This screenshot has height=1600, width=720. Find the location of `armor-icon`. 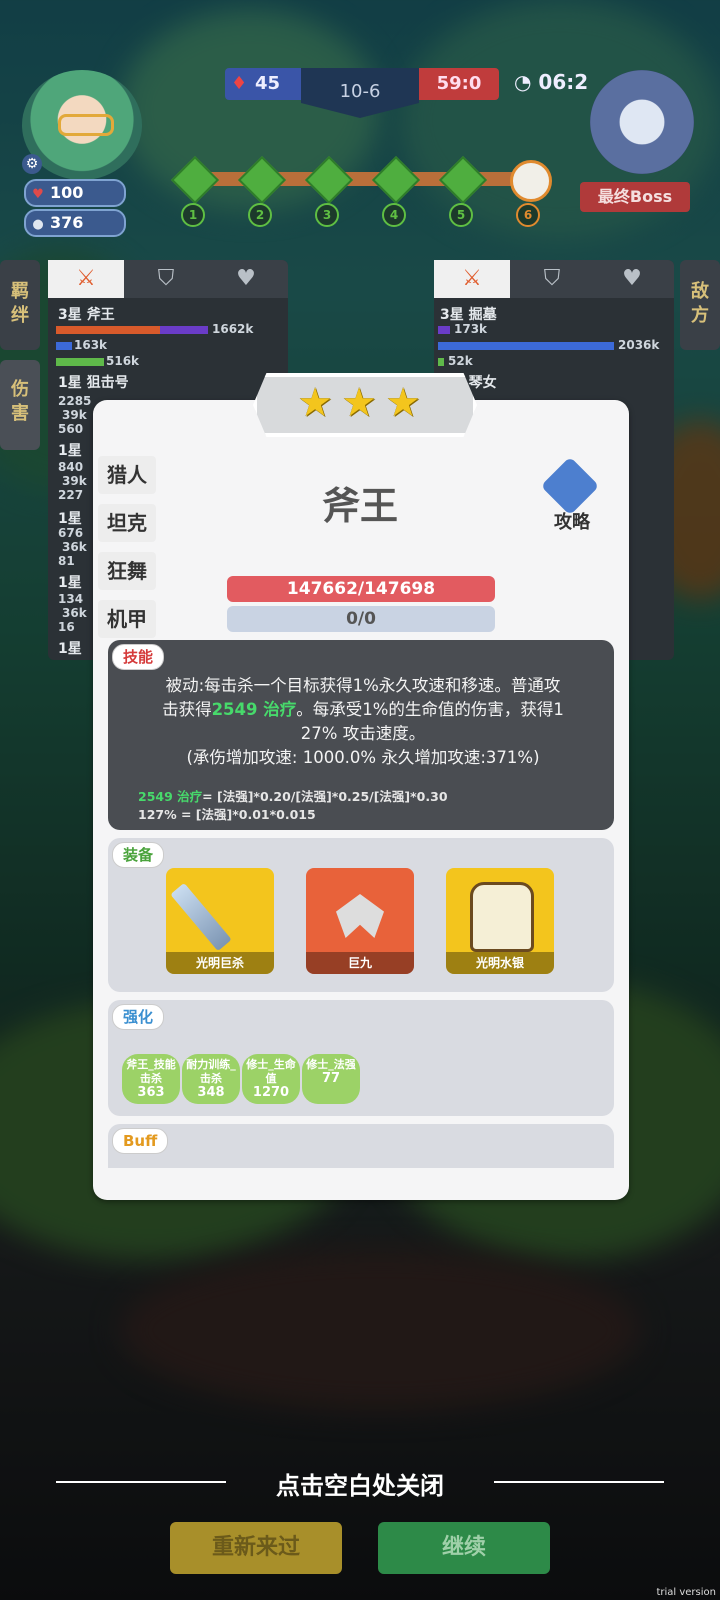

armor-icon is located at coordinates (502, 917).